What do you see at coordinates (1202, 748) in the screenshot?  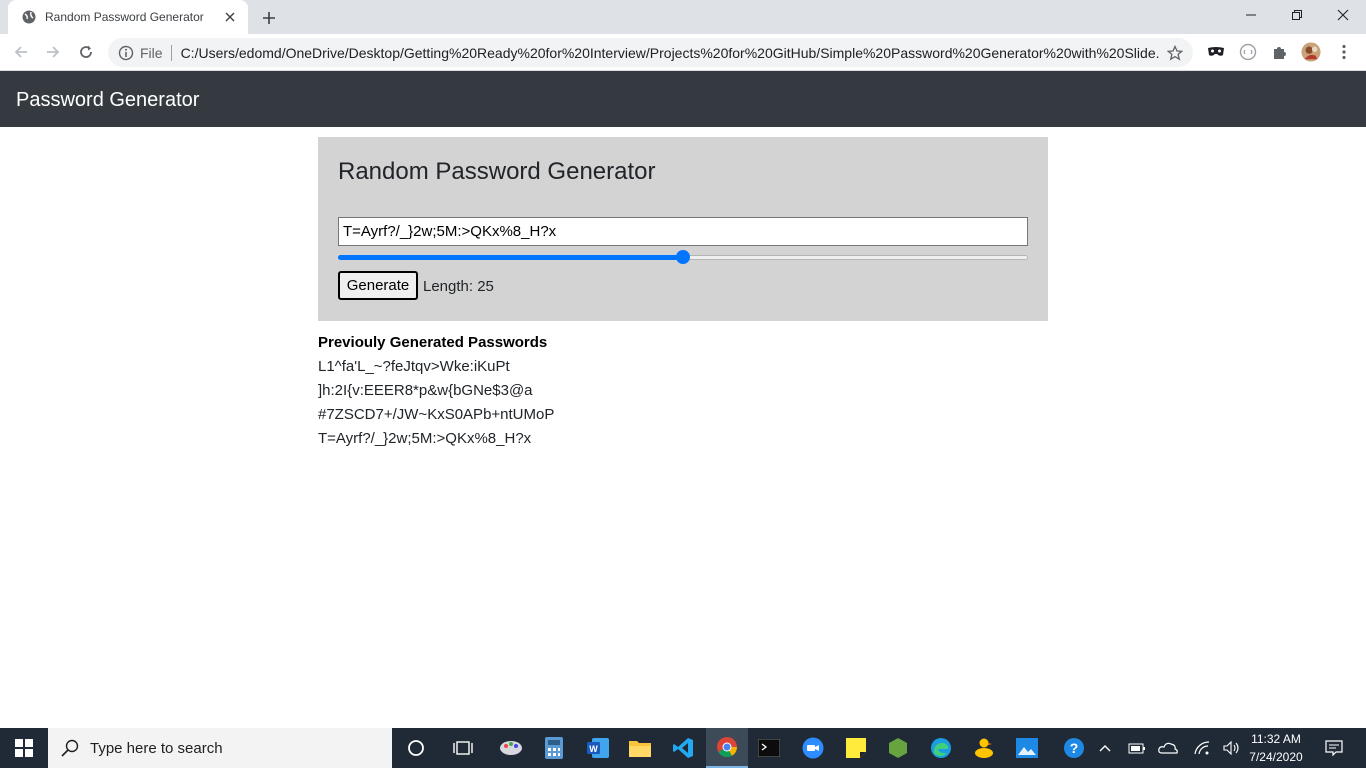 I see `wifi-icon` at bounding box center [1202, 748].